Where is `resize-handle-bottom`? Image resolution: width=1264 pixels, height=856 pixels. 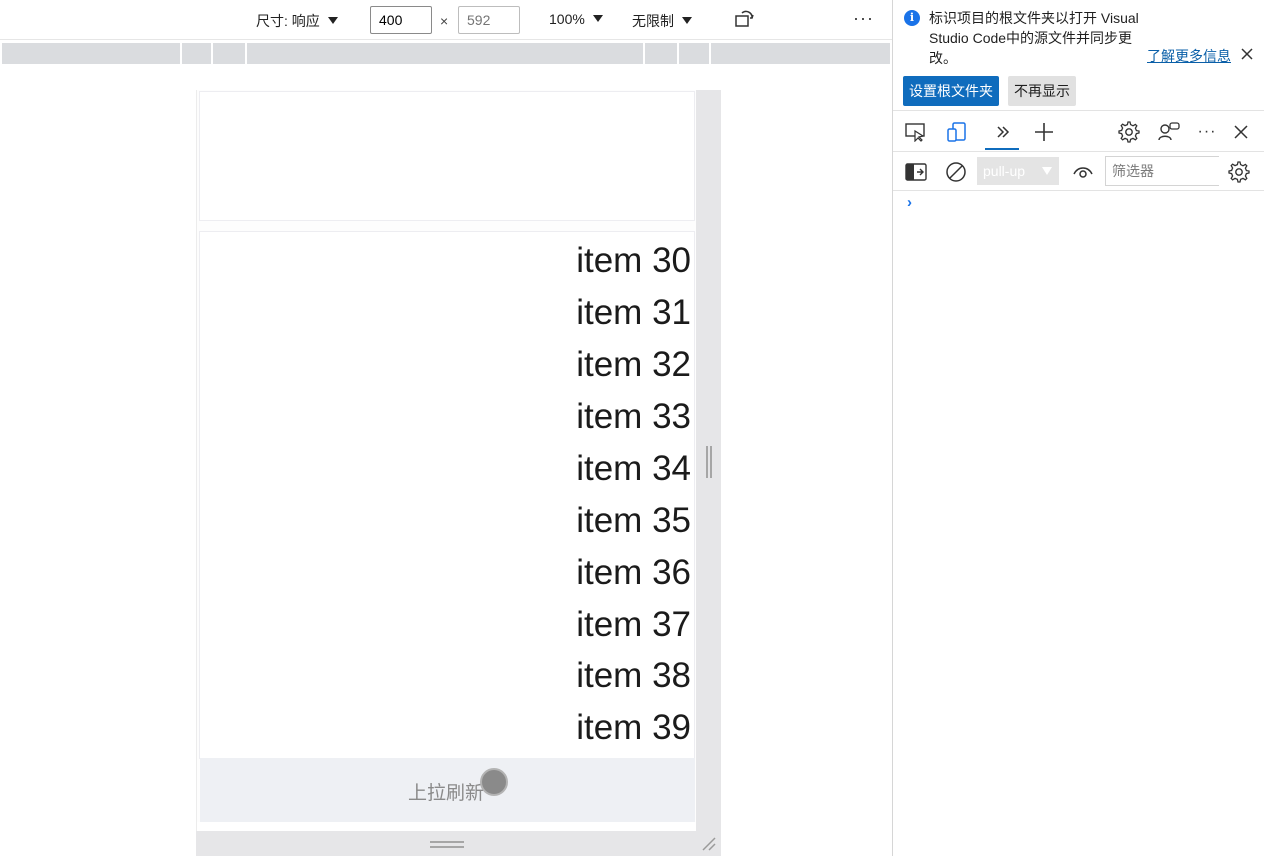 resize-handle-bottom is located at coordinates (447, 844).